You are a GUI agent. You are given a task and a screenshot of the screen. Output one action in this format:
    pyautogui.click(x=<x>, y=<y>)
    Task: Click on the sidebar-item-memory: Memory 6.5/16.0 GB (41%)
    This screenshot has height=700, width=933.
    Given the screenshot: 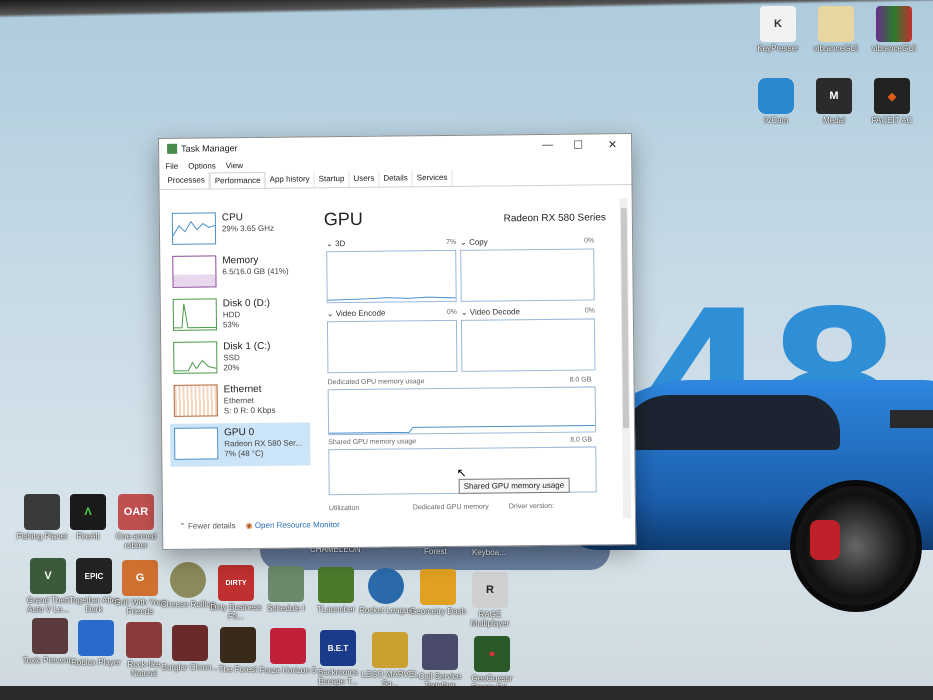 What is the action you would take?
    pyautogui.click(x=238, y=272)
    